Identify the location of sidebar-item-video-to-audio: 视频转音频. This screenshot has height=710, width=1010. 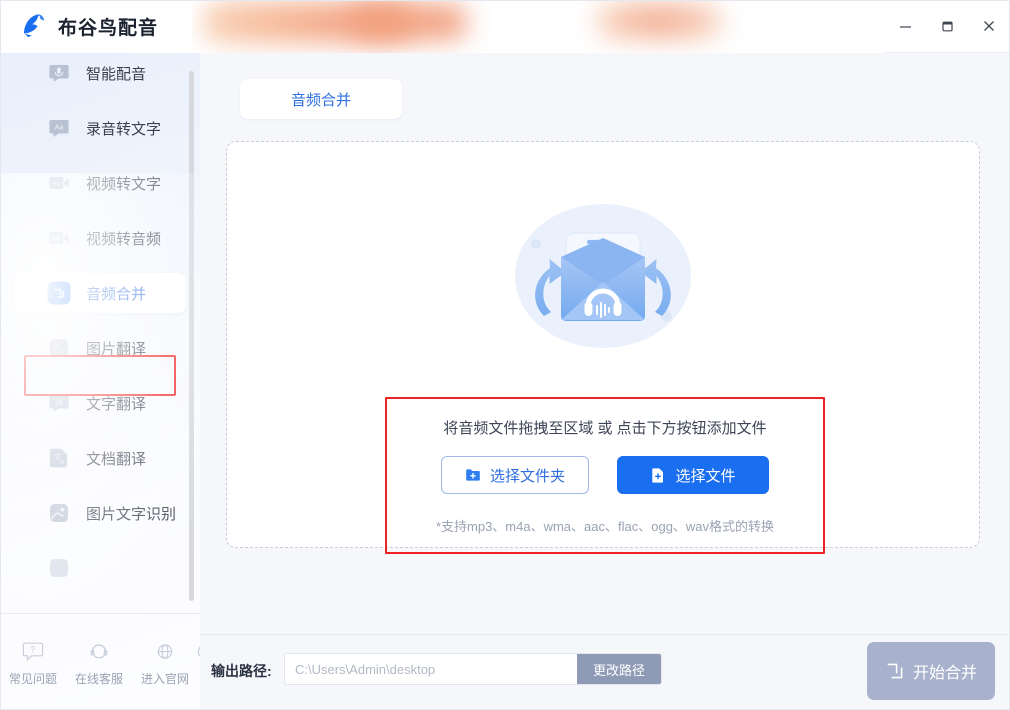
(100, 238).